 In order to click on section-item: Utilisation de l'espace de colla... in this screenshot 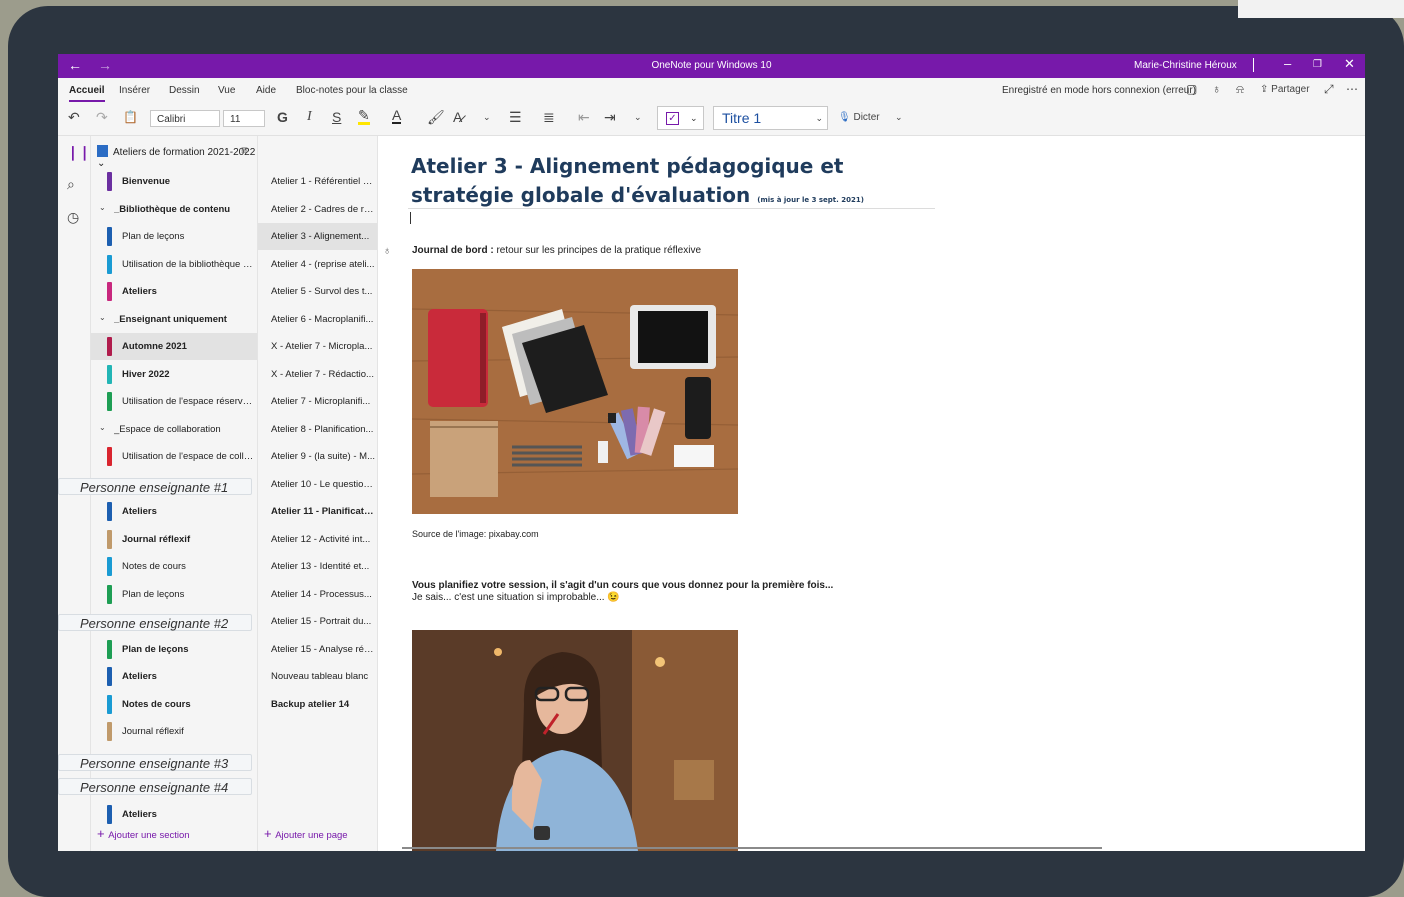, I will do `click(174, 456)`.